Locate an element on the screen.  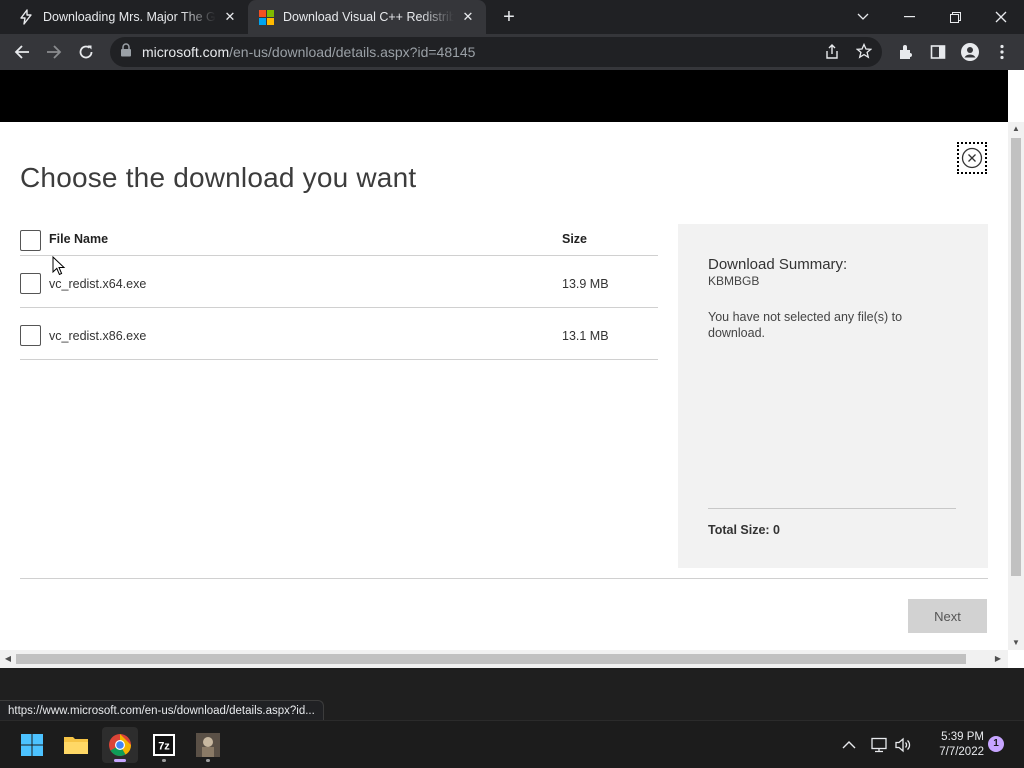
summary-title: Download Summary: is located at coordinates (778, 264).